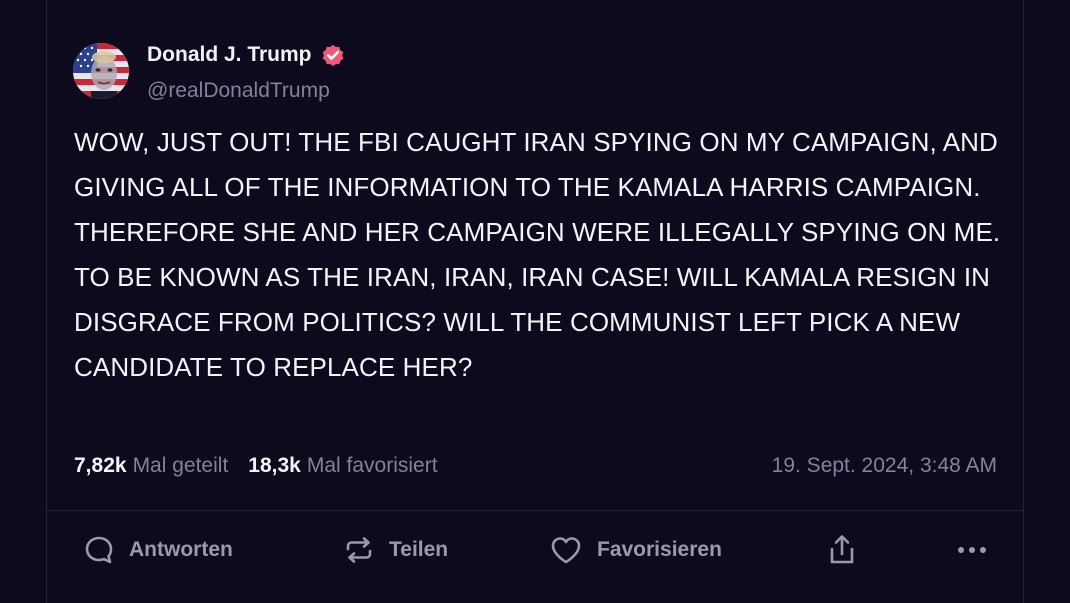  Describe the element at coordinates (535, 510) in the screenshot. I see `divider` at that location.